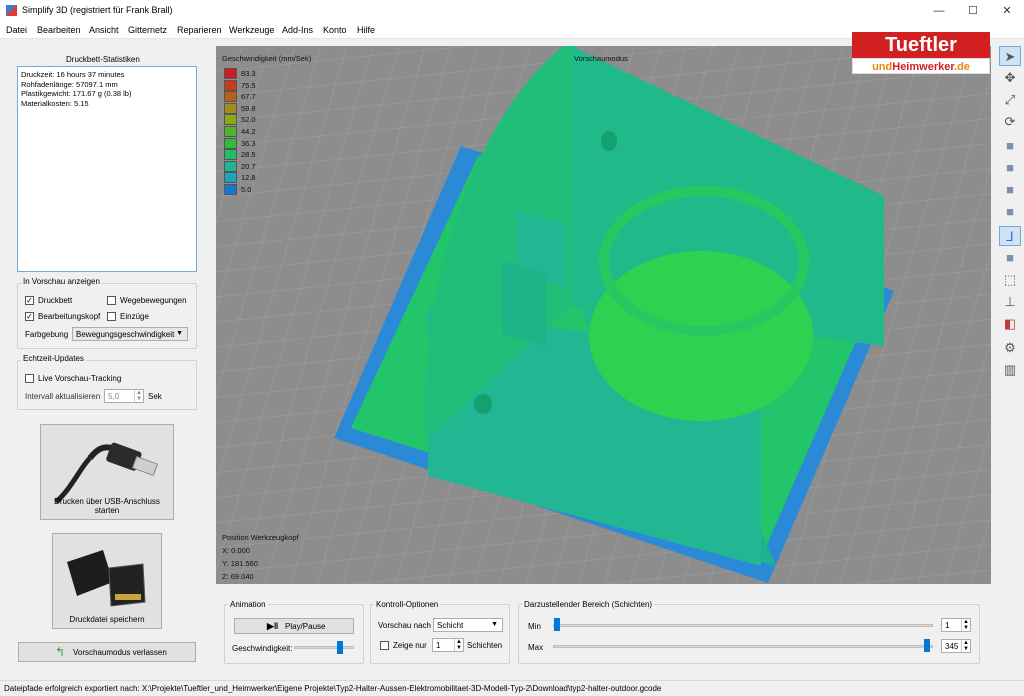 Image resolution: width=1024 pixels, height=696 pixels. Describe the element at coordinates (111, 316) in the screenshot. I see `einzuege-checkbox` at that location.